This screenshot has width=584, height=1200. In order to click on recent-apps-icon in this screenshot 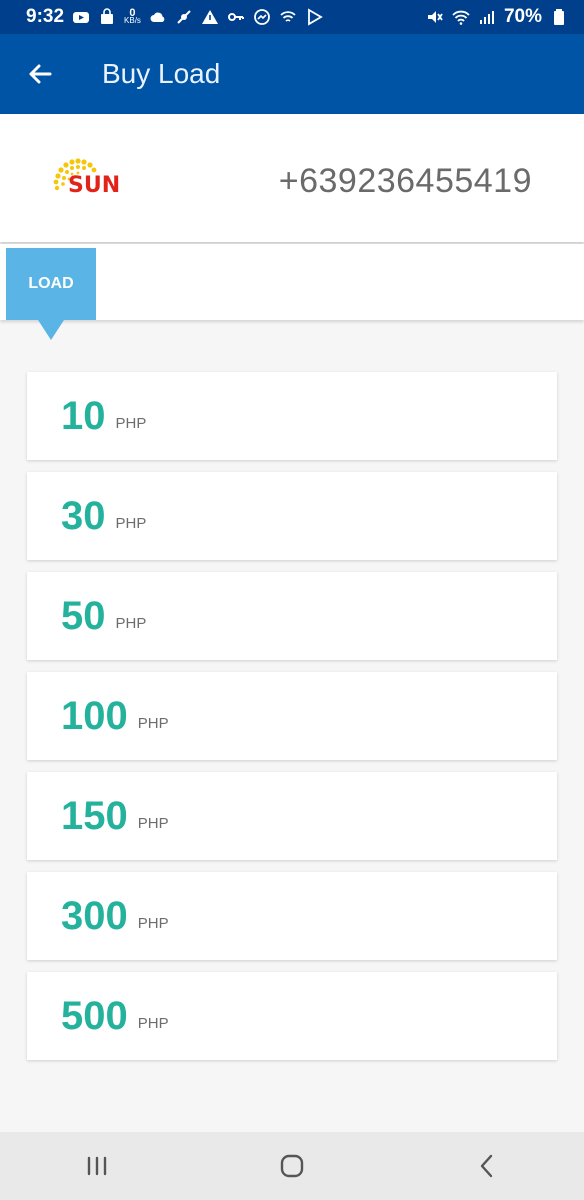, I will do `click(97, 1166)`.